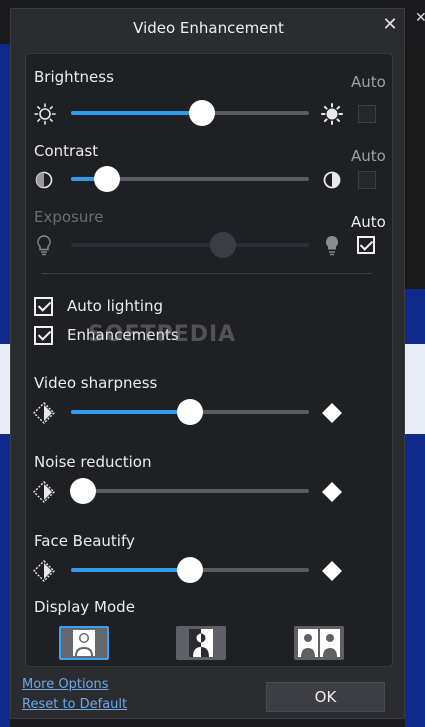  I want to click on more-options-link: More Options, so click(65, 684).